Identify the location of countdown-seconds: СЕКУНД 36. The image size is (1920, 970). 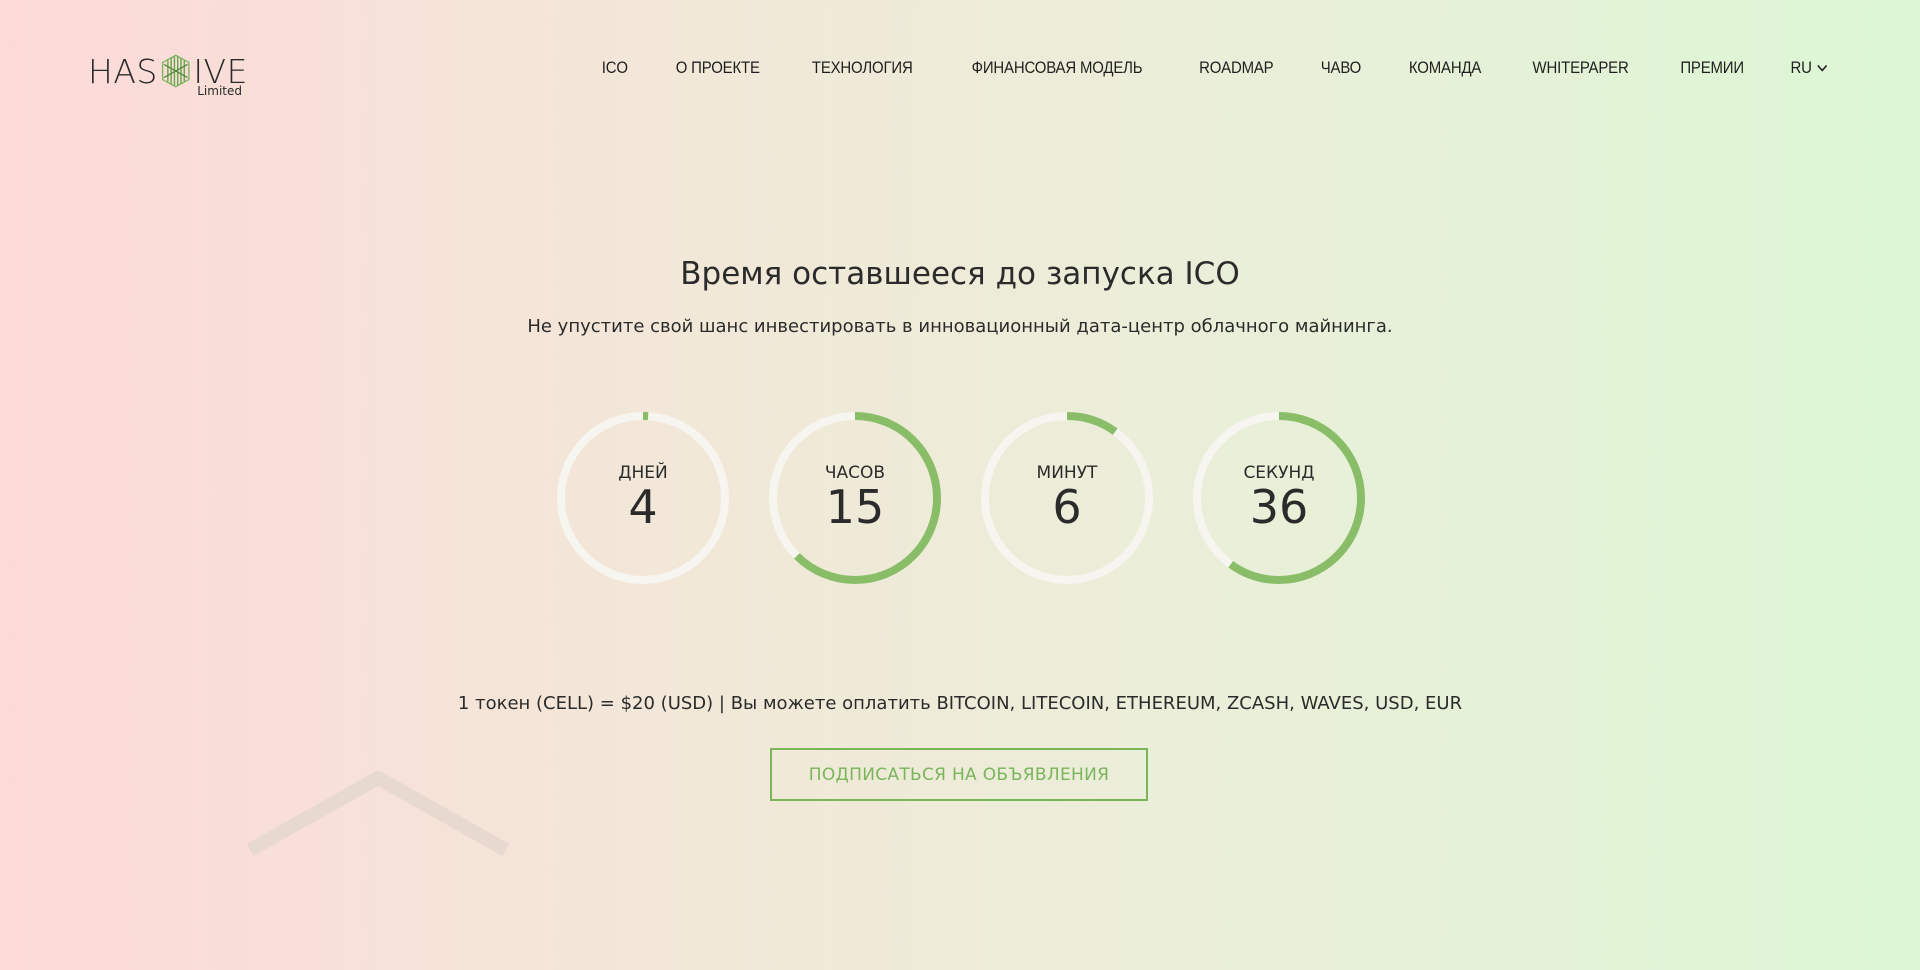
(1279, 498).